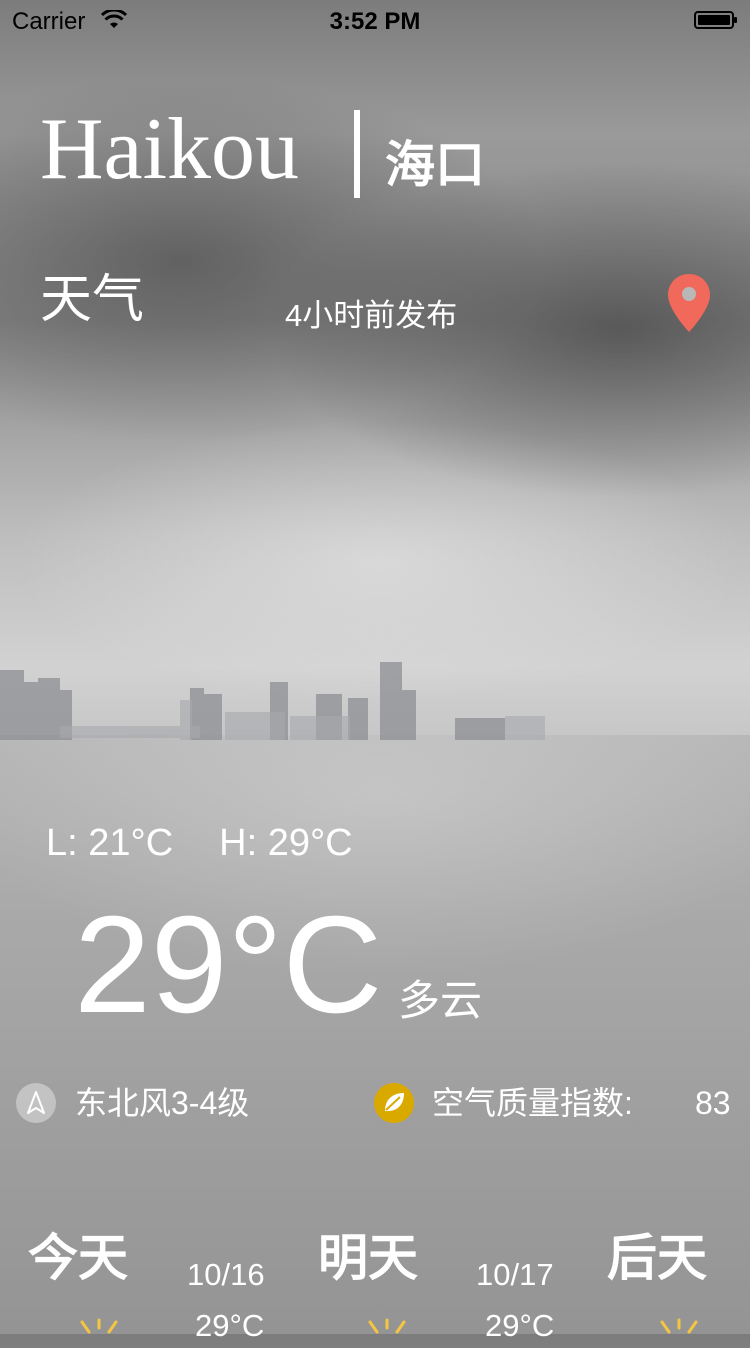 The height and width of the screenshot is (1348, 750). Describe the element at coordinates (440, 1000) in the screenshot. I see `weather-condition: 多云` at that location.